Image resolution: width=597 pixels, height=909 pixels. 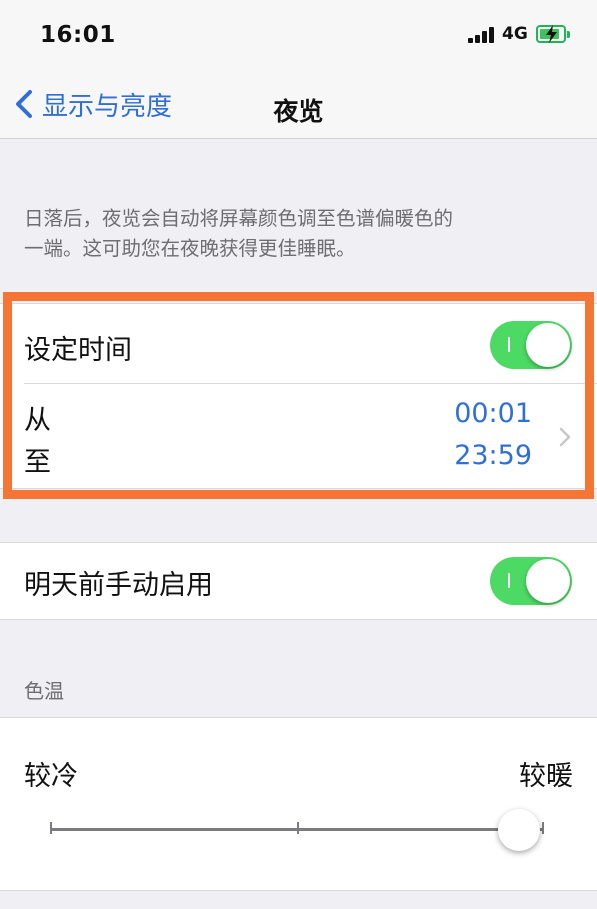 I want to click on battery-cap, so click(x=568, y=34).